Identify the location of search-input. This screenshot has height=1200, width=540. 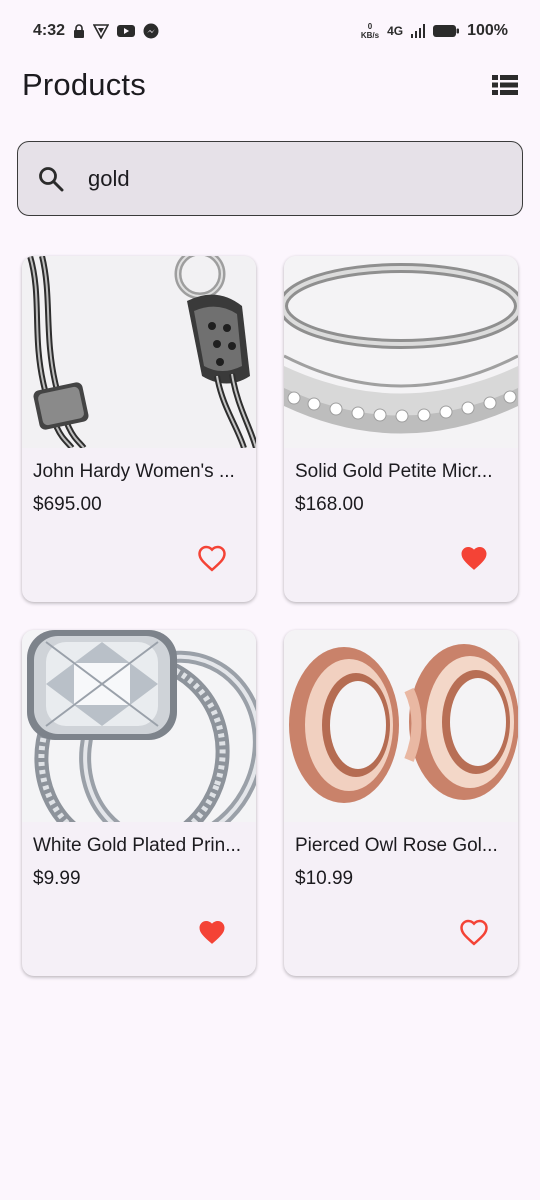
(304, 178).